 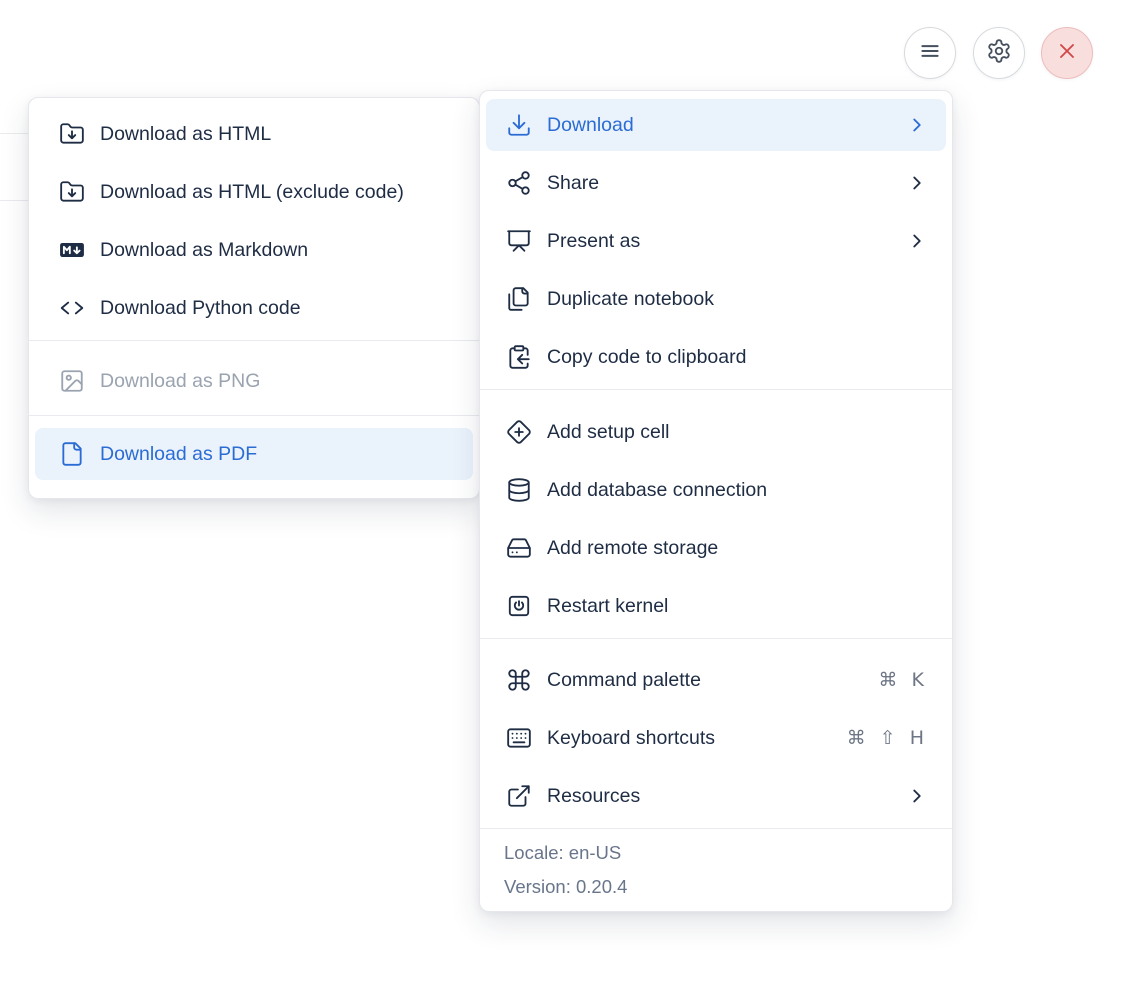 What do you see at coordinates (887, 738) in the screenshot?
I see `keyboard-shortcut-hint: ⌘ ⇧ H` at bounding box center [887, 738].